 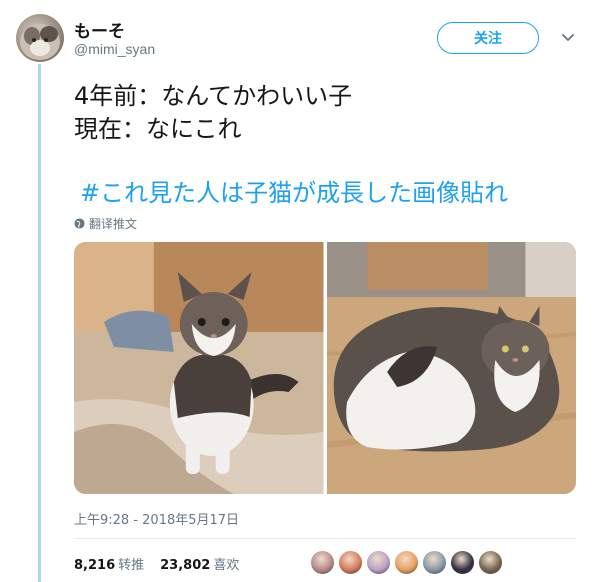 I want to click on retweet-stat: 8,216 转推, so click(x=109, y=563).